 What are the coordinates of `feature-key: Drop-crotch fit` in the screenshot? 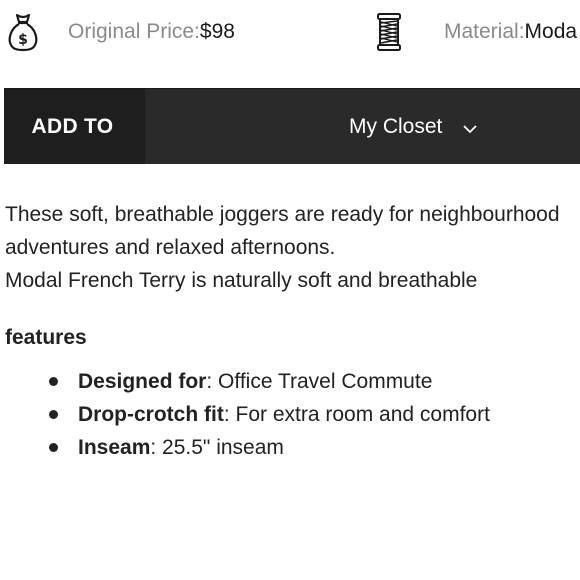 It's located at (151, 414).